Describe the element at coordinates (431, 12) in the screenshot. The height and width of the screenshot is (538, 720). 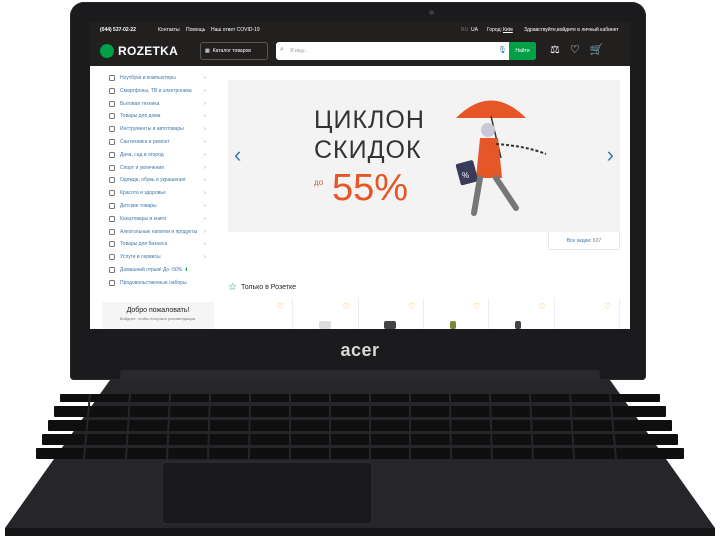
I see `webcam` at that location.